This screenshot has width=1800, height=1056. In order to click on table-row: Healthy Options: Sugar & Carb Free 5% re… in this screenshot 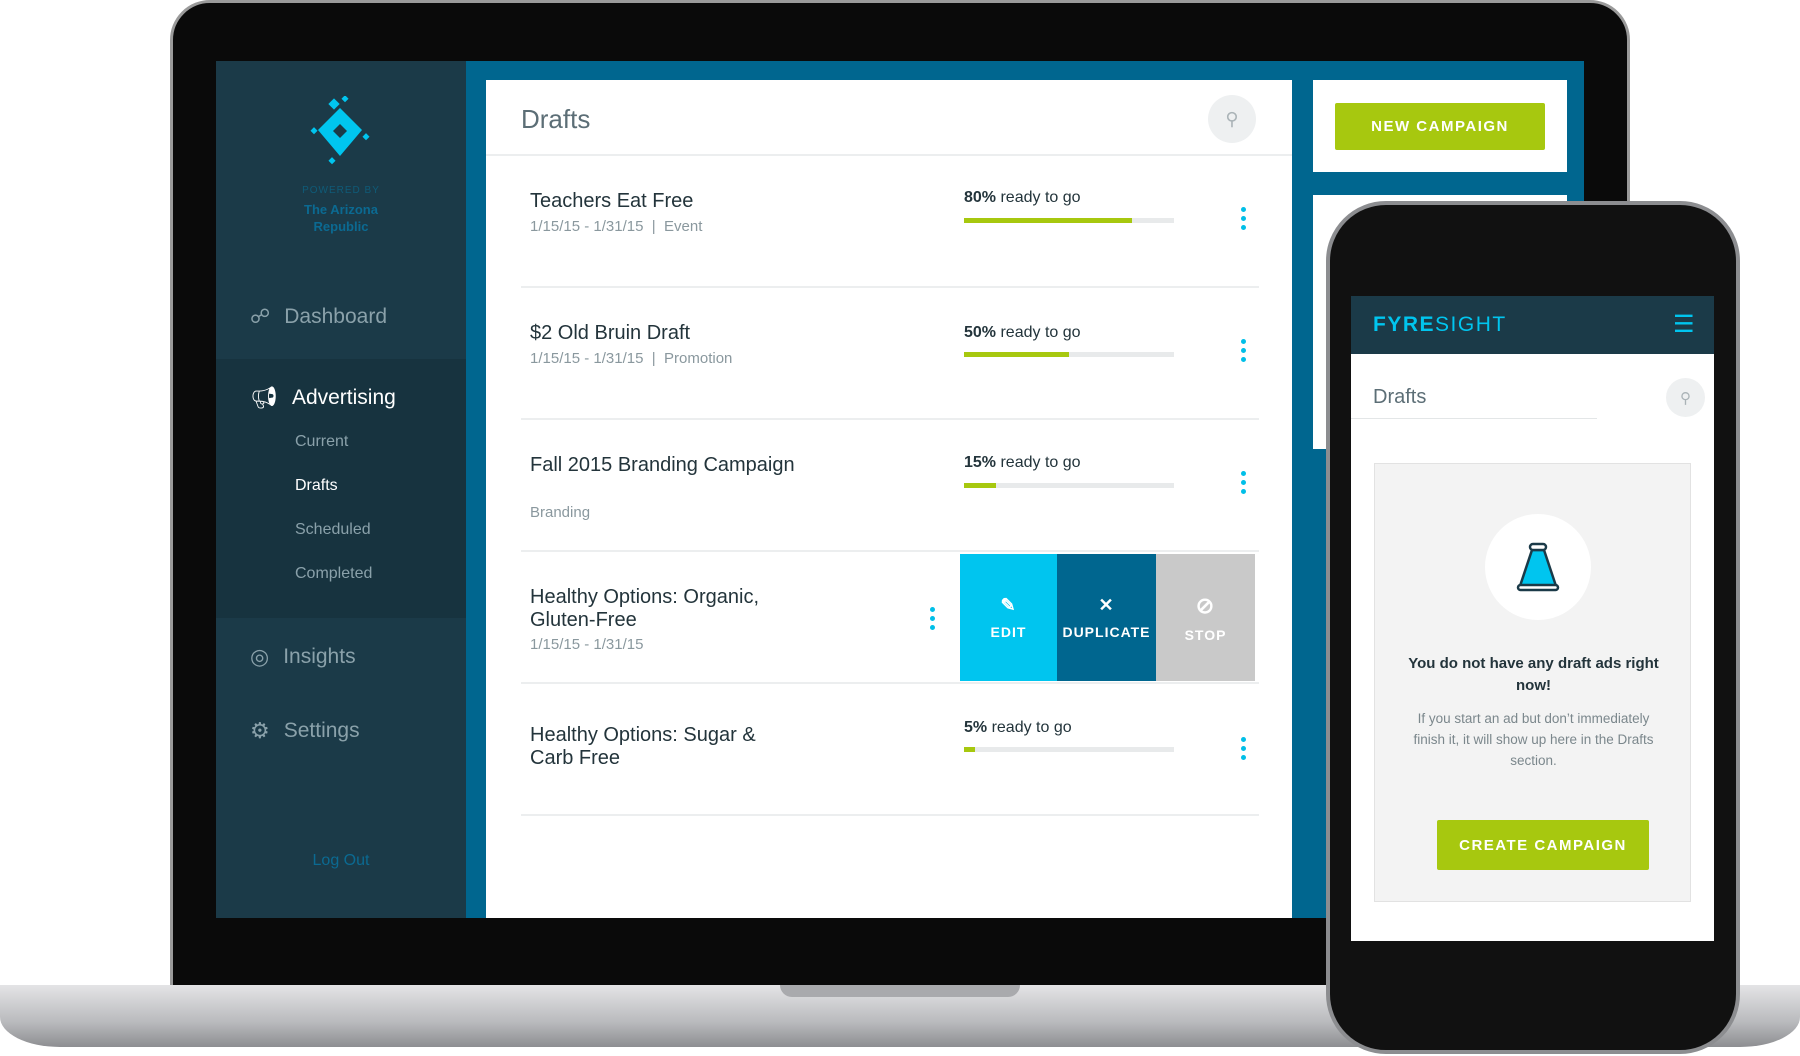, I will do `click(890, 750)`.